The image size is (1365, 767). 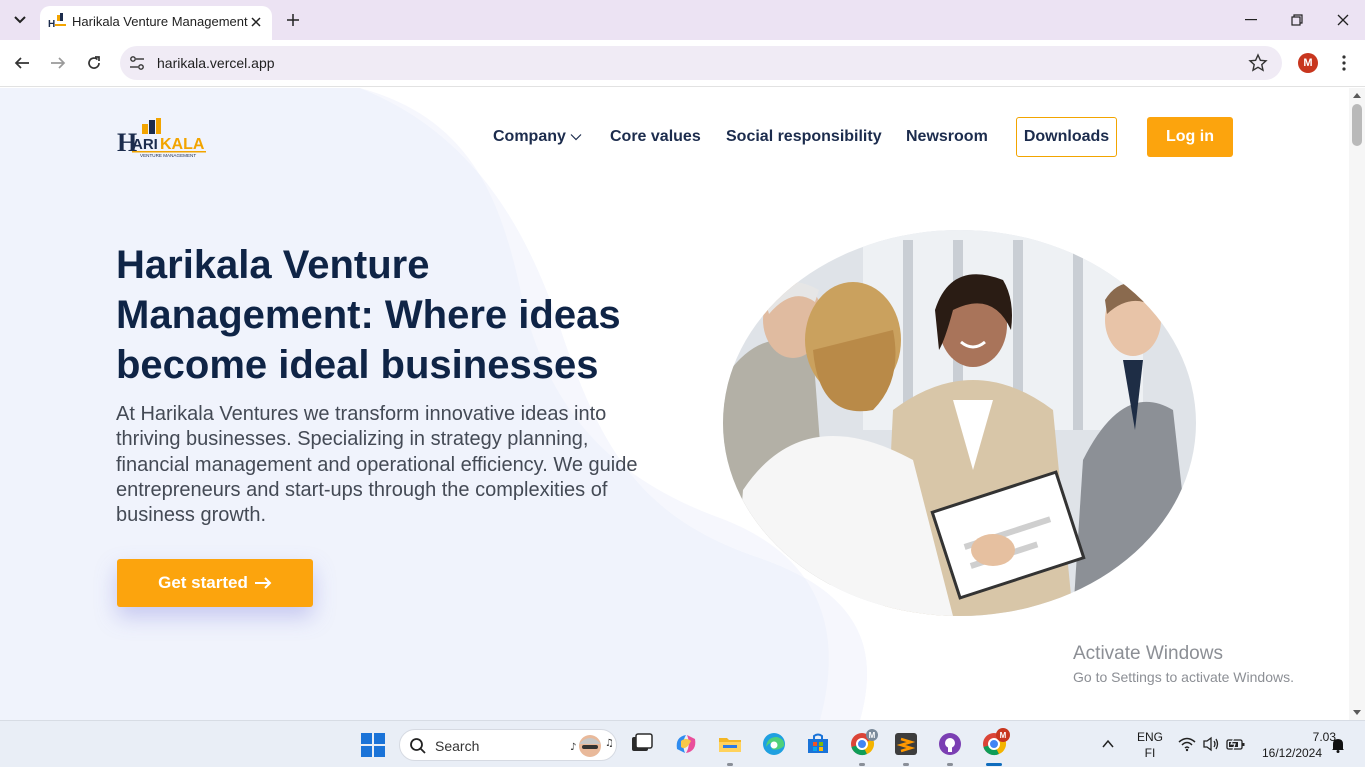 What do you see at coordinates (1357, 125) in the screenshot?
I see `scrollbar-thumb` at bounding box center [1357, 125].